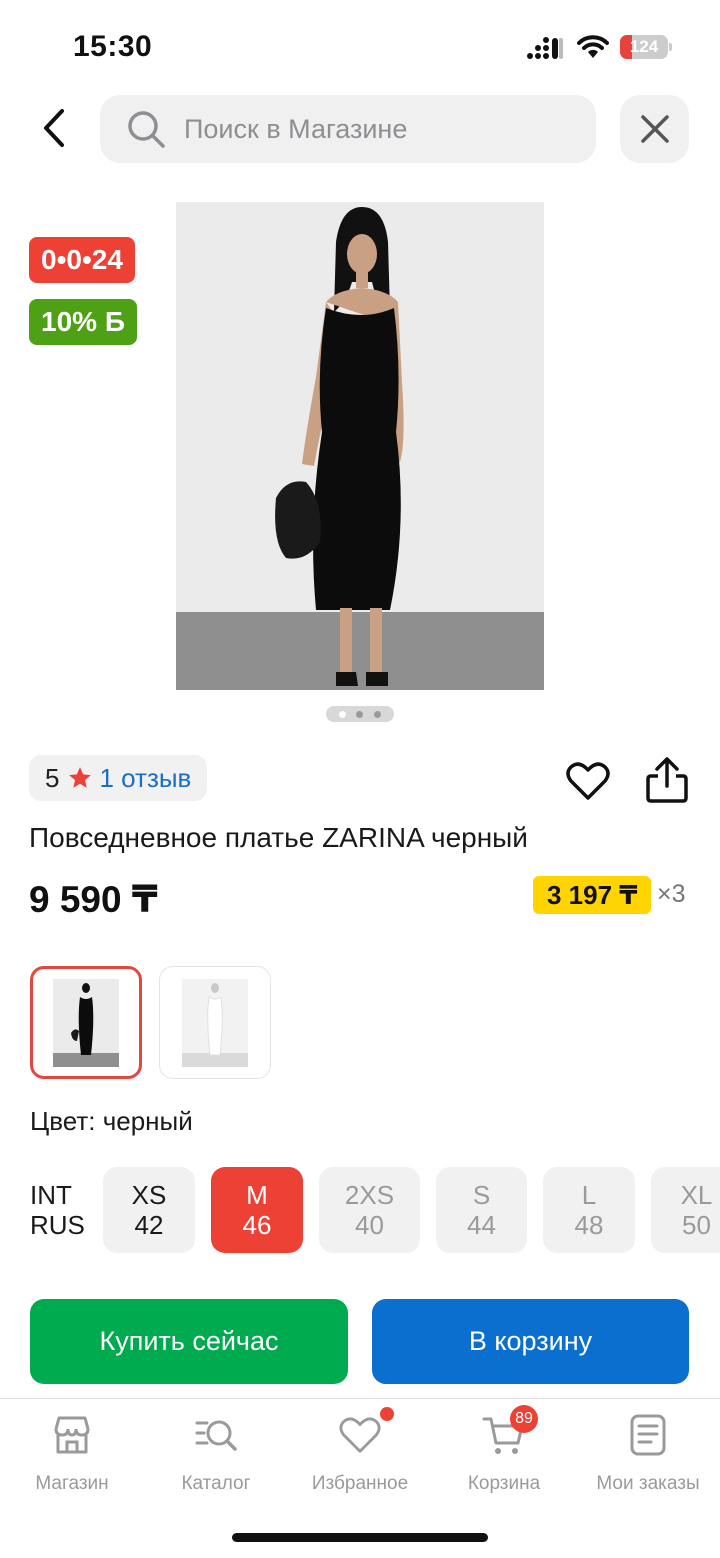 This screenshot has height=1558, width=720. Describe the element at coordinates (524, 1419) in the screenshot. I see `cart-count-badge: 89` at that location.